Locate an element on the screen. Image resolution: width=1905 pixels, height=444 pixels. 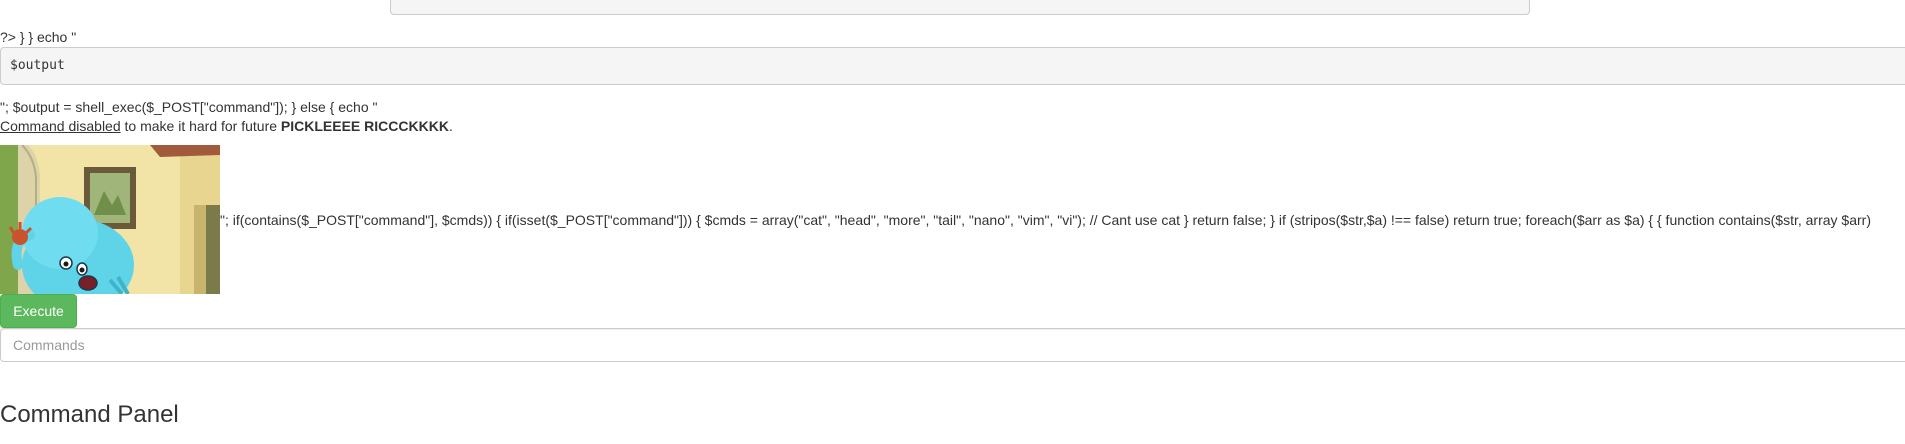
command-panel-title: Command Panel is located at coordinates (89, 414).